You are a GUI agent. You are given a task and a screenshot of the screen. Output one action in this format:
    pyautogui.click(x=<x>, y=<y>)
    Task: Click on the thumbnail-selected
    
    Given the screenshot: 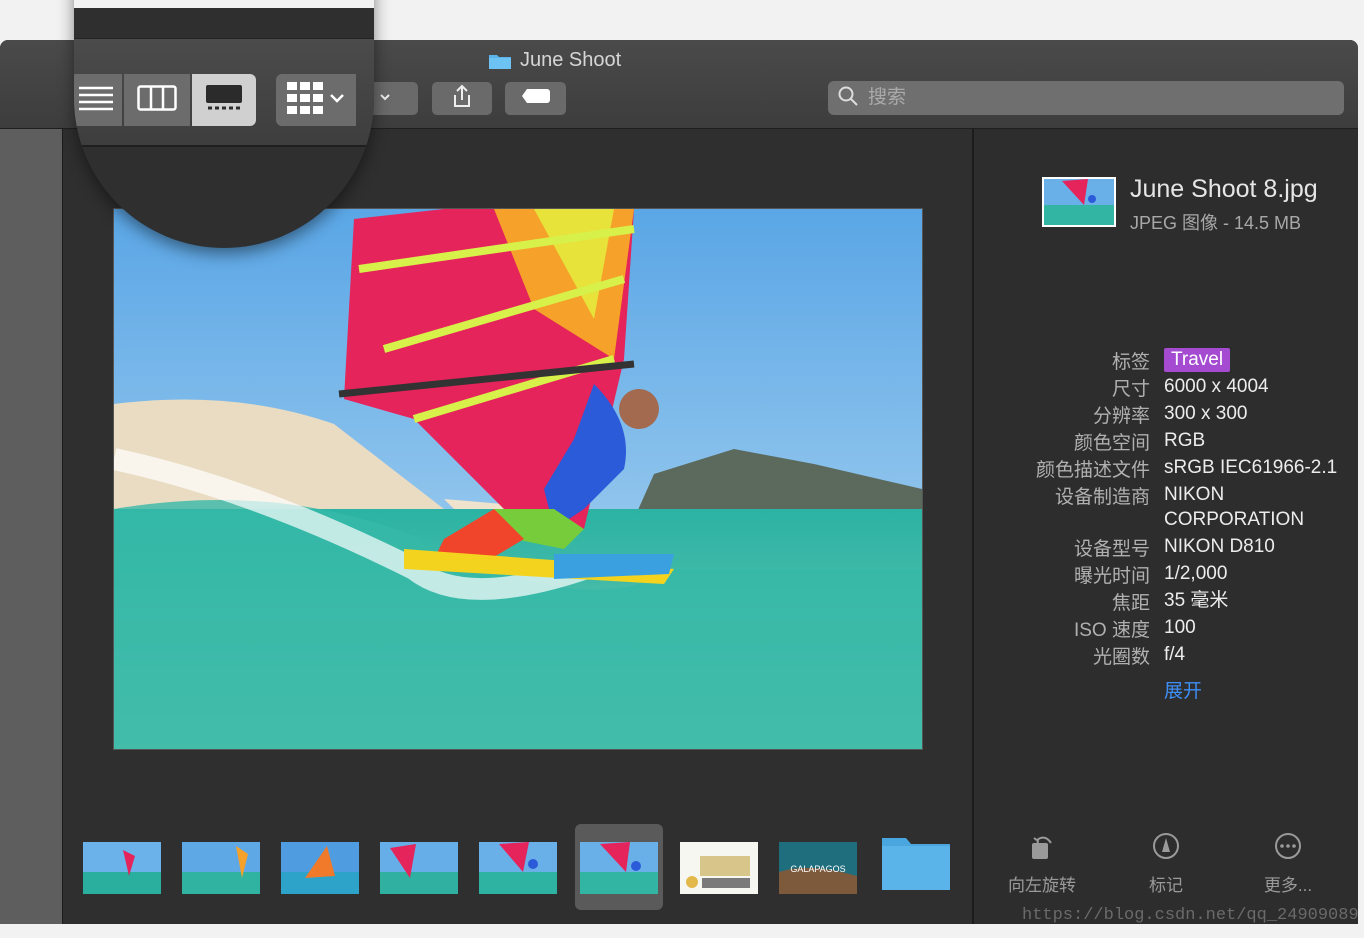 What is the action you would take?
    pyautogui.click(x=619, y=868)
    